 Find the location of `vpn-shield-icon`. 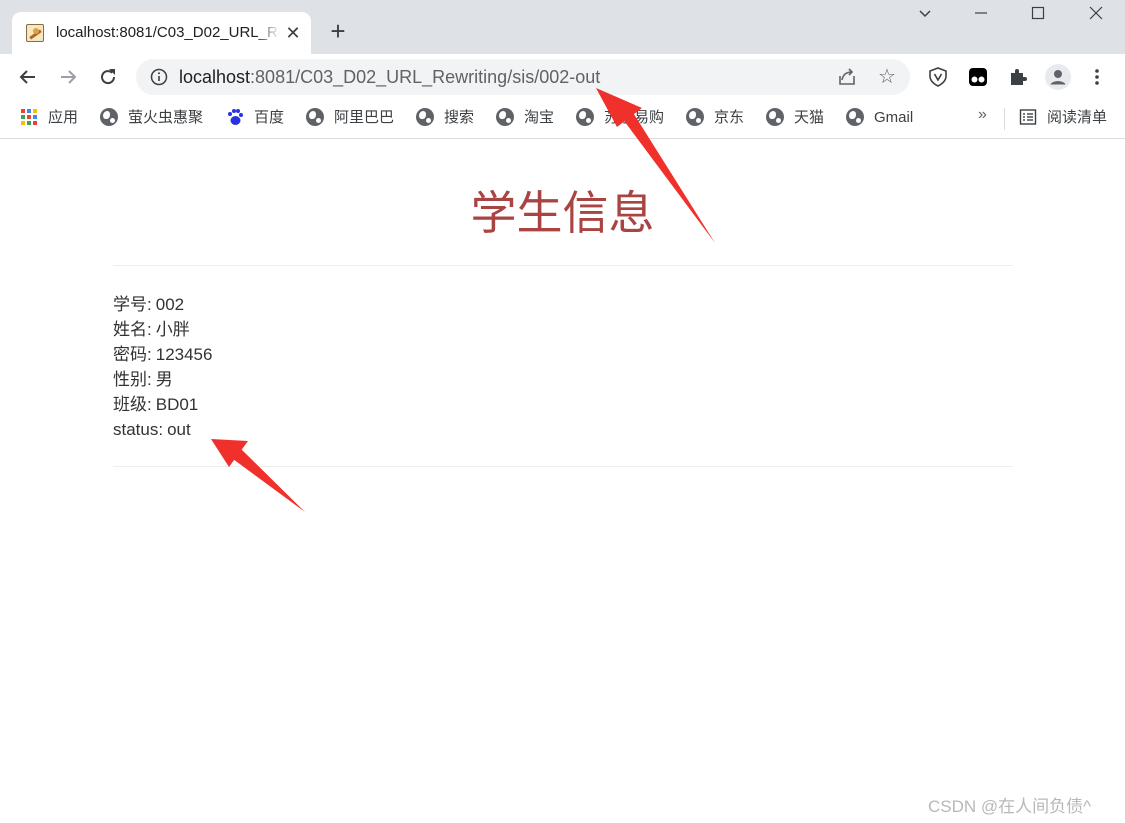

vpn-shield-icon is located at coordinates (938, 77).